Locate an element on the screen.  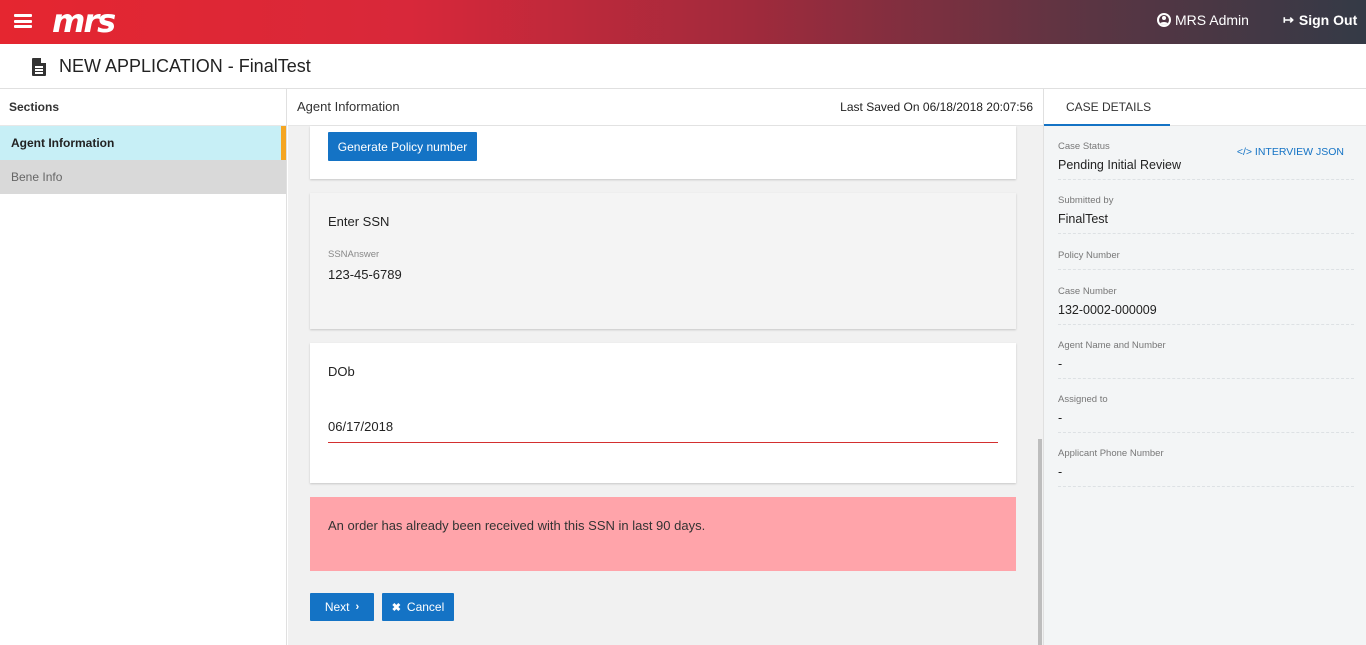
field-value: FinalTest is located at coordinates (1083, 219).